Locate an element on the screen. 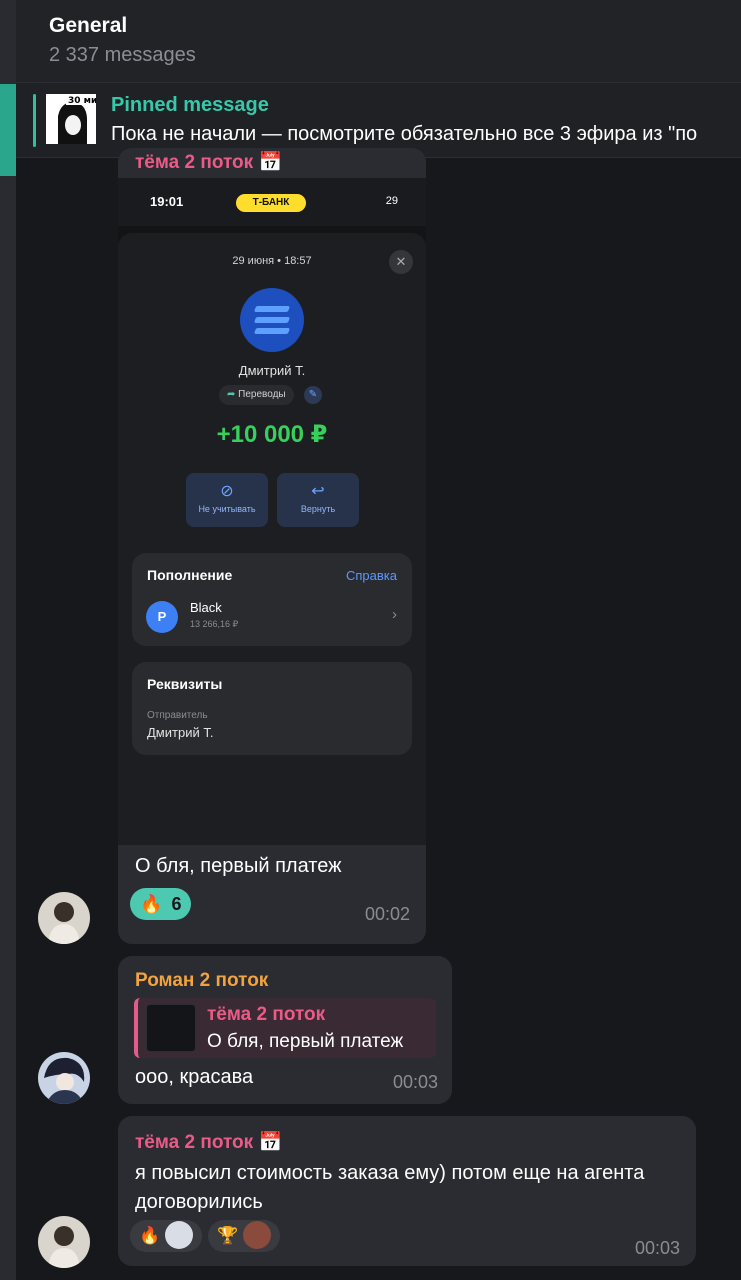  left-panel-strip is located at coordinates (8, 640).